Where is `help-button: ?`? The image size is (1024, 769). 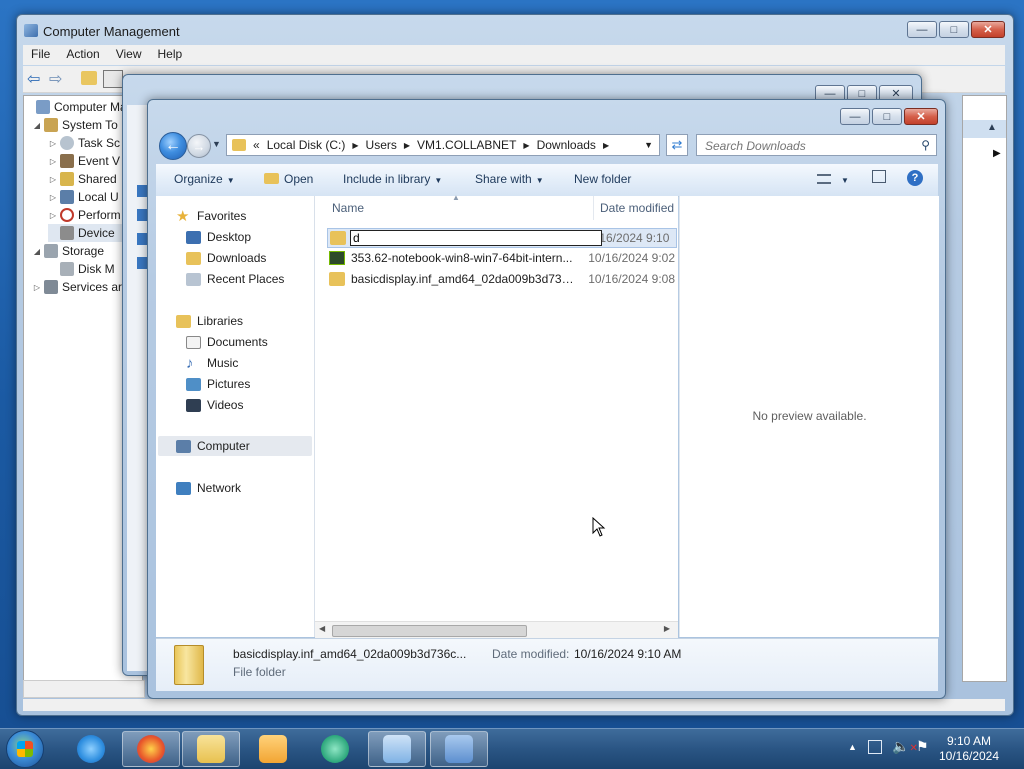 help-button: ? is located at coordinates (915, 178).